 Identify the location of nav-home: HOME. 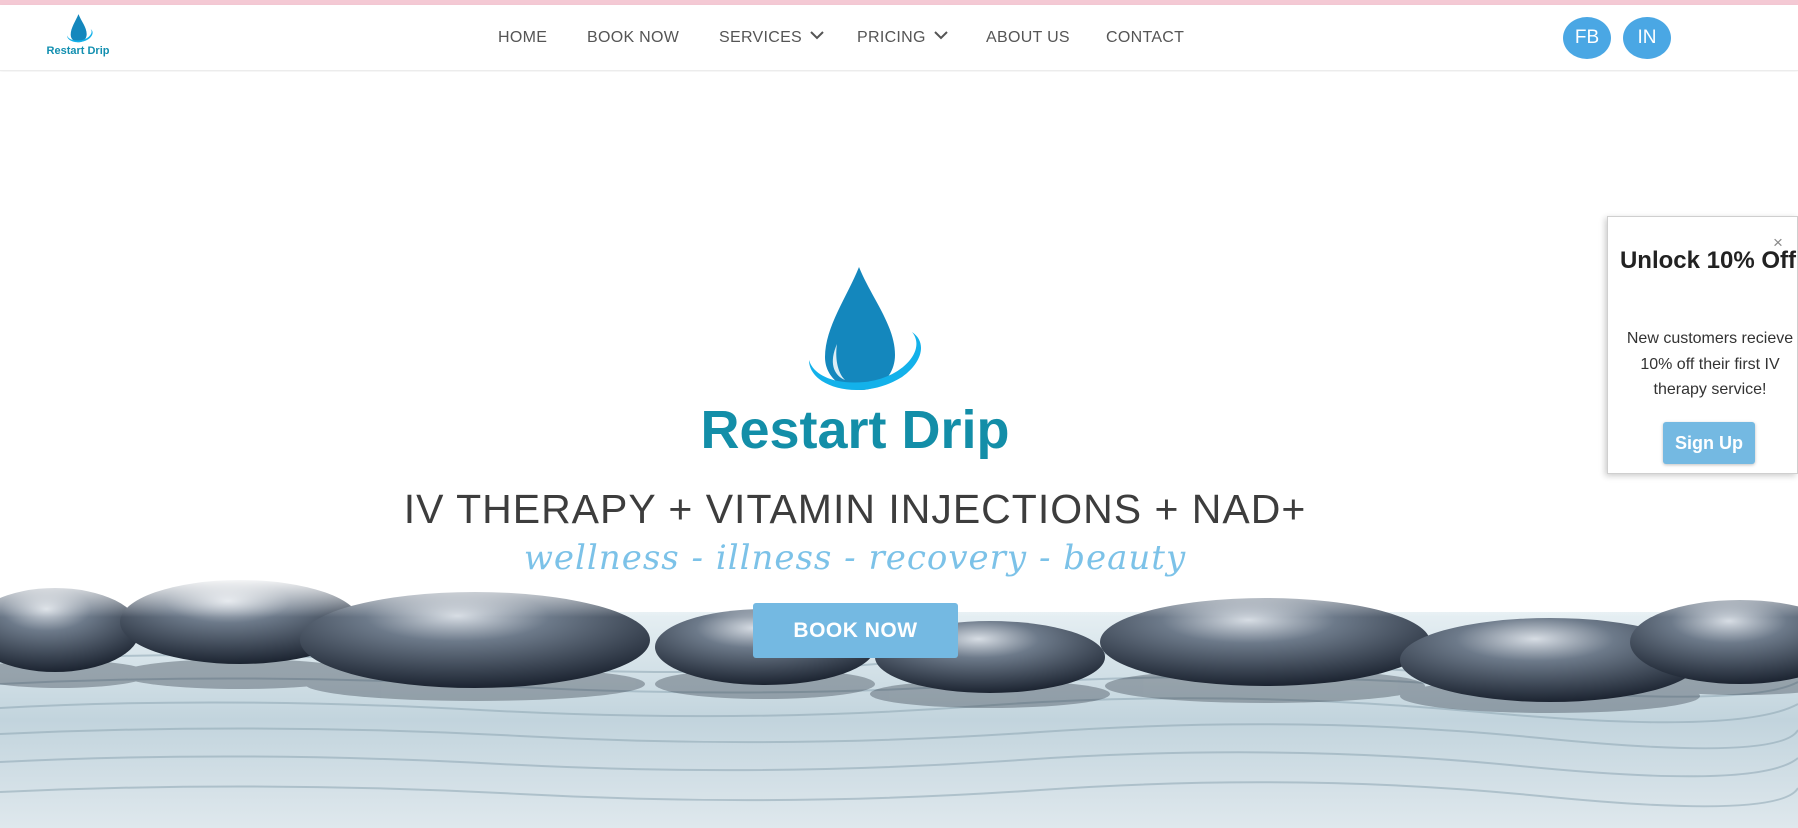
(522, 38).